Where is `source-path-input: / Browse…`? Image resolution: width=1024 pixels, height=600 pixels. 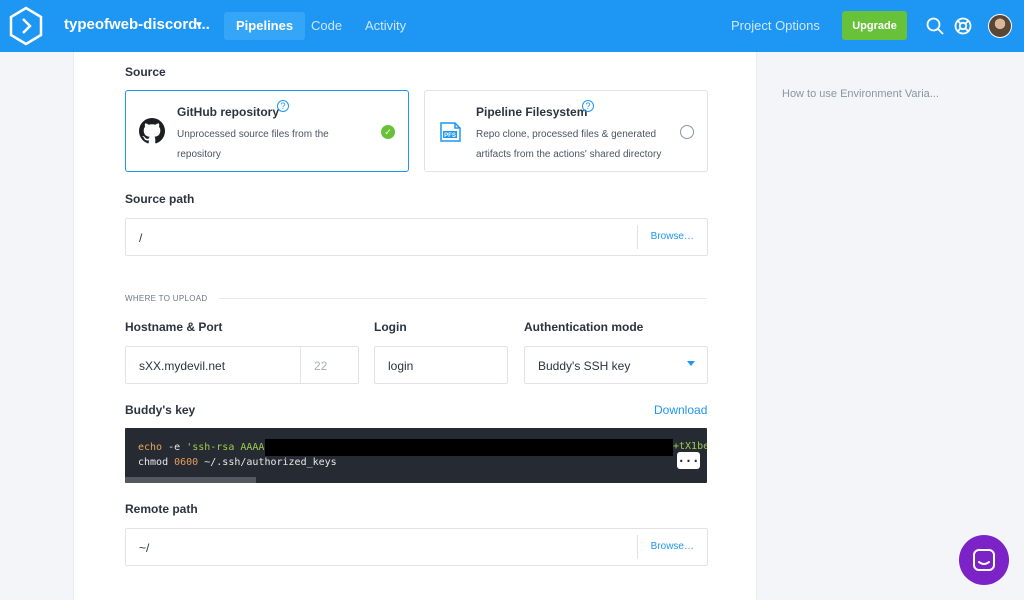 source-path-input: / Browse… is located at coordinates (416, 237).